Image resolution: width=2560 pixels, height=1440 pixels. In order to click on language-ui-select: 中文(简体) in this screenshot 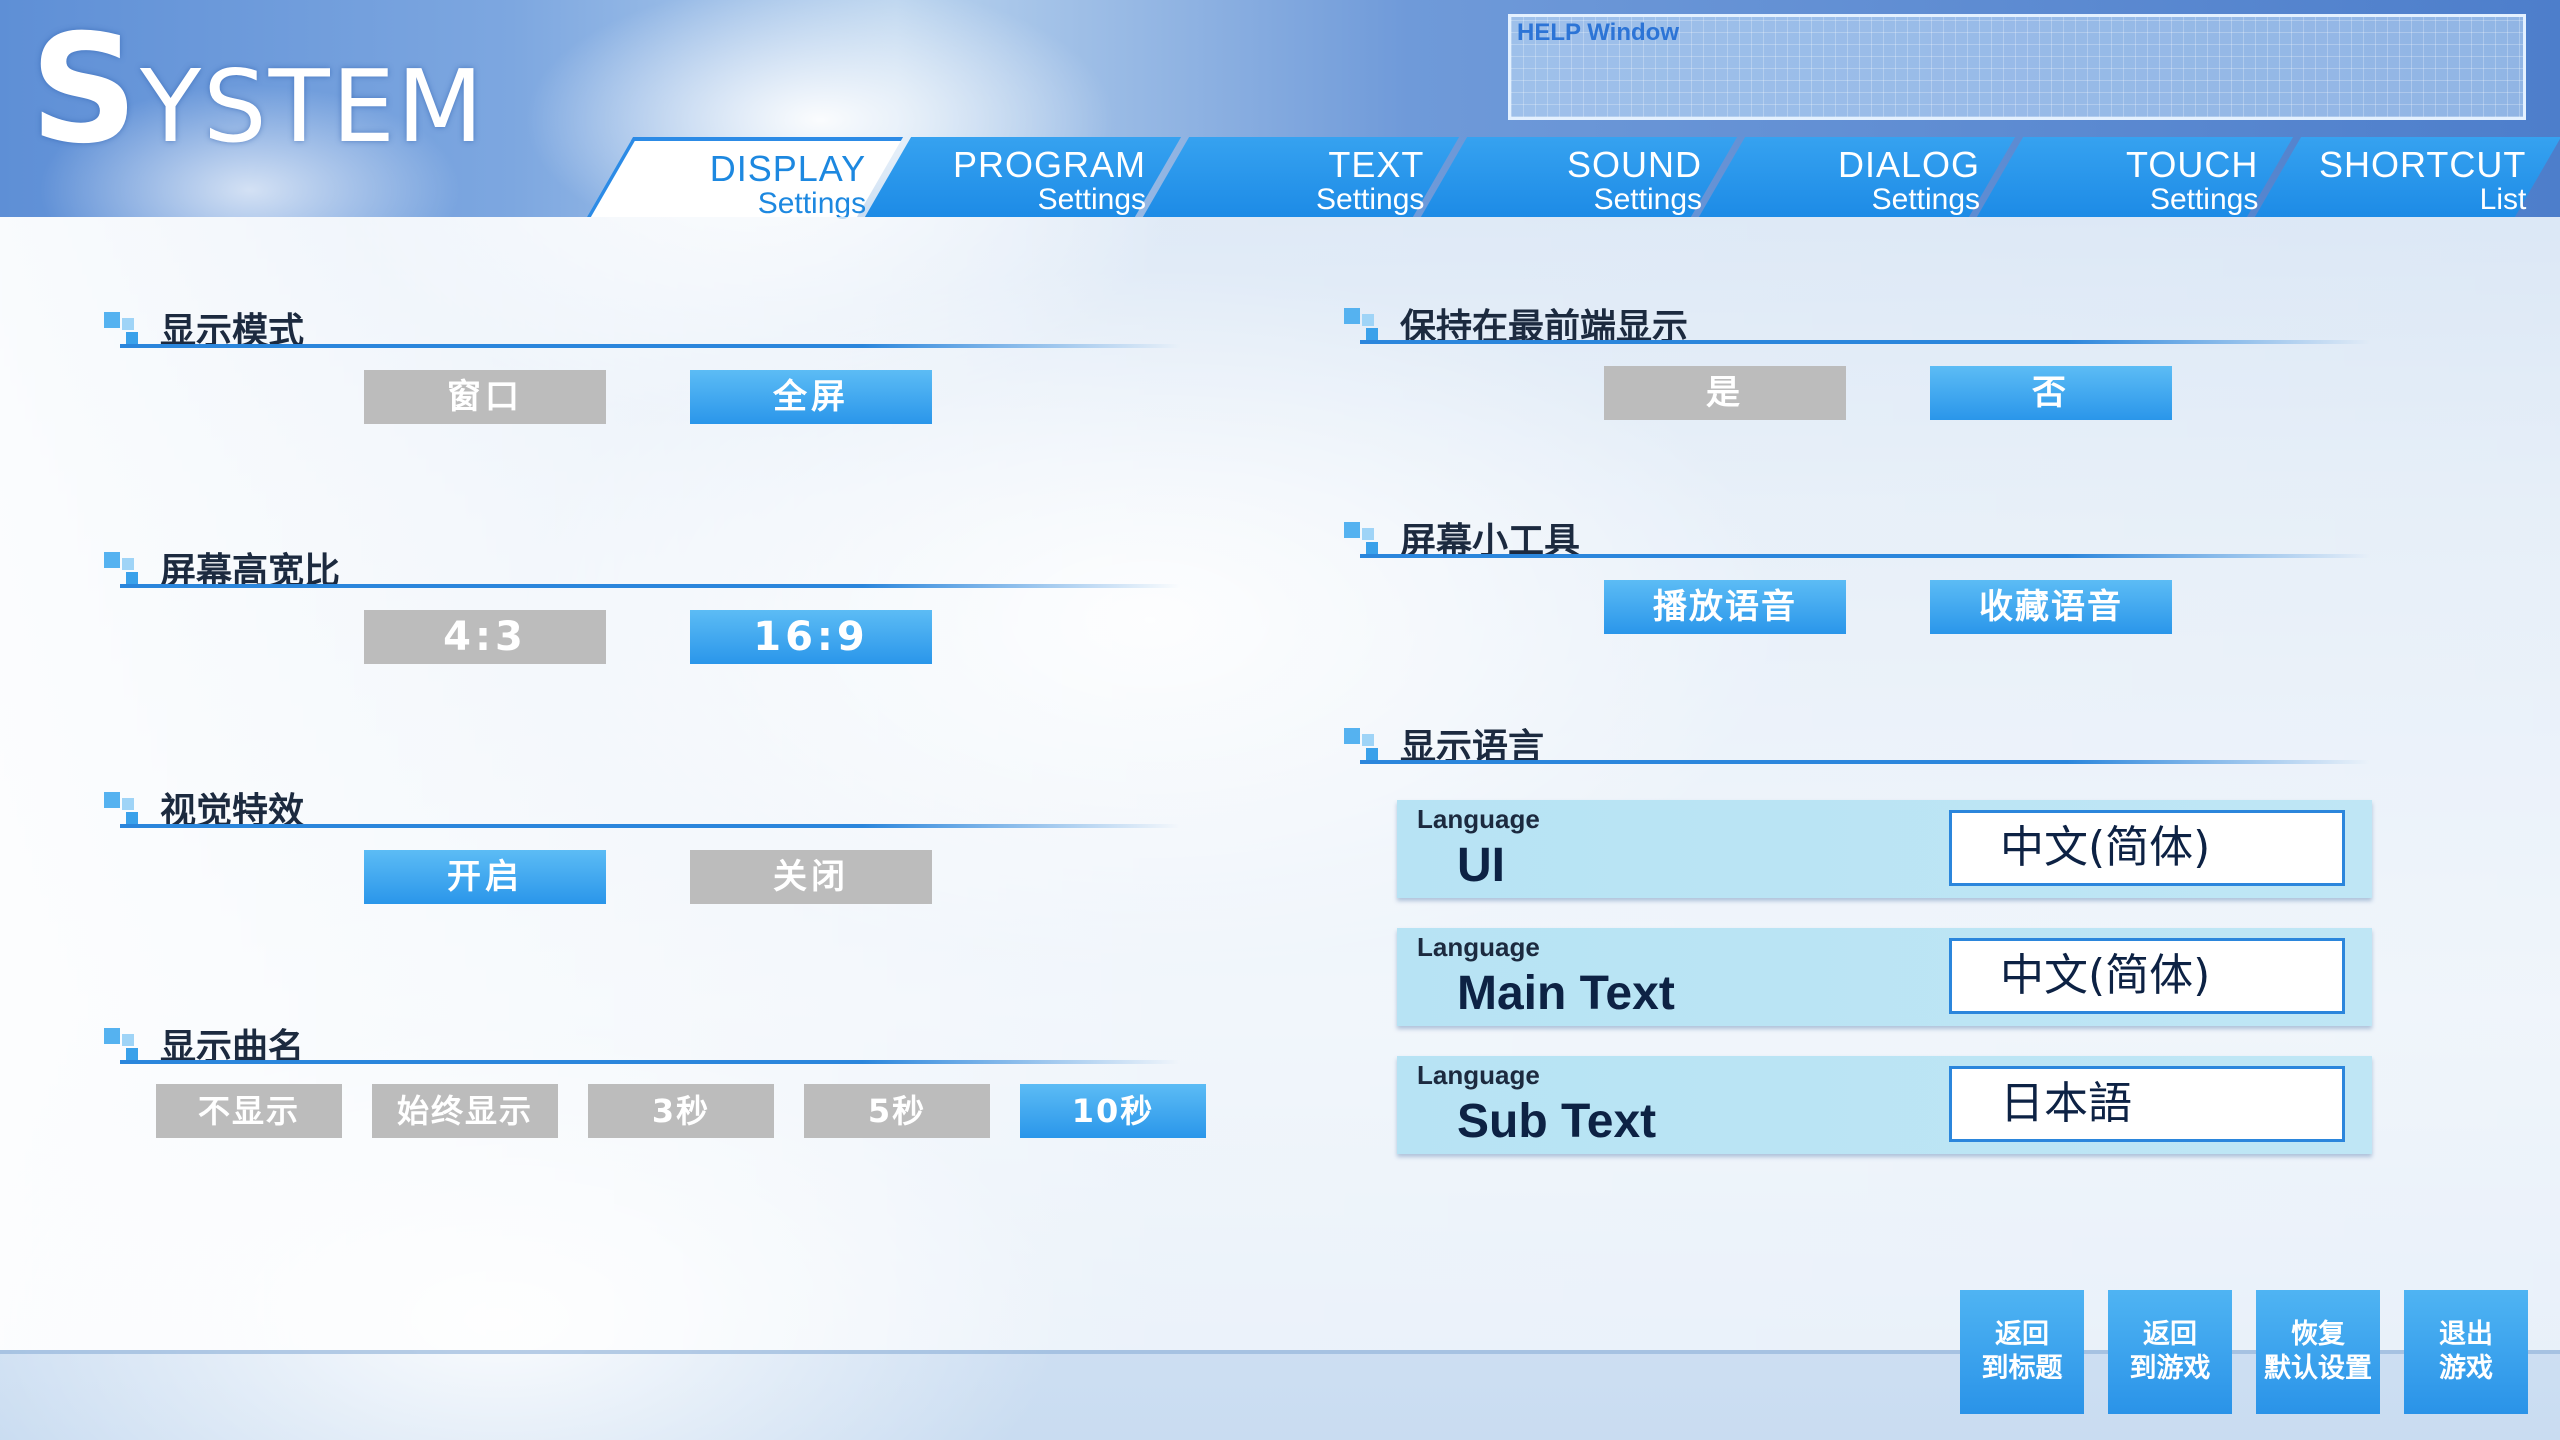, I will do `click(2147, 848)`.